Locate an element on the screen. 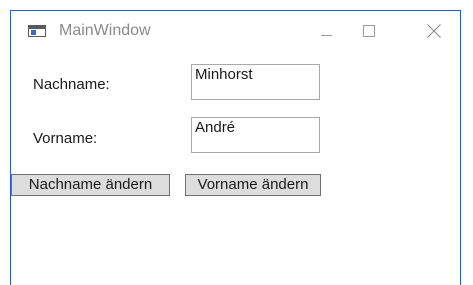  minimize-button is located at coordinates (325, 27).